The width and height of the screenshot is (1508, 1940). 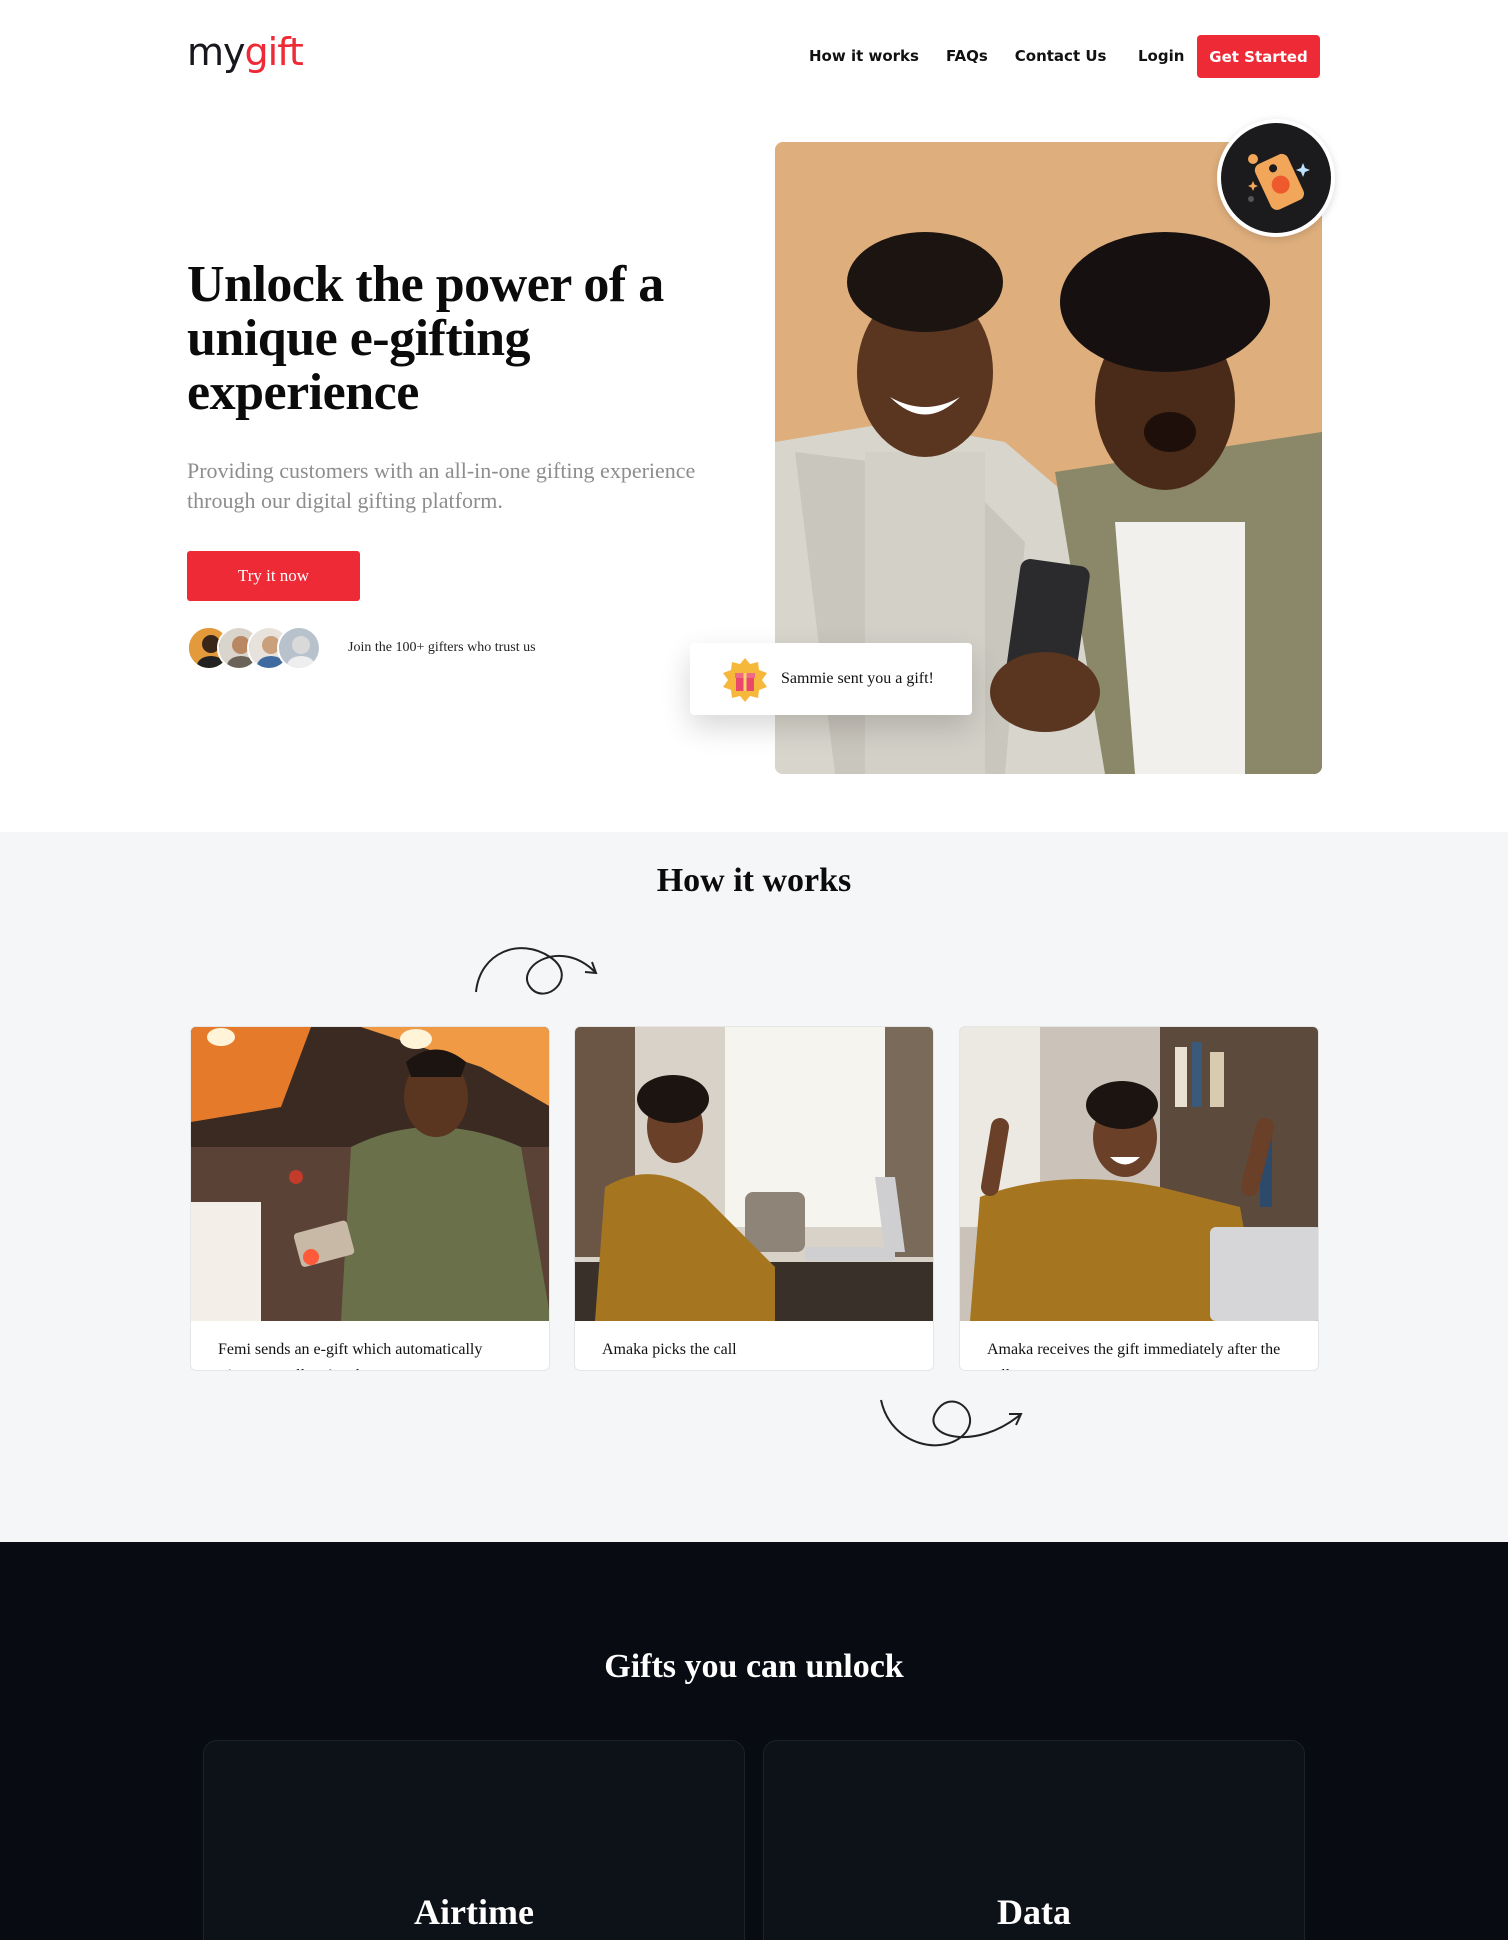 I want to click on gift-card-airtime: Airtime, so click(x=474, y=1840).